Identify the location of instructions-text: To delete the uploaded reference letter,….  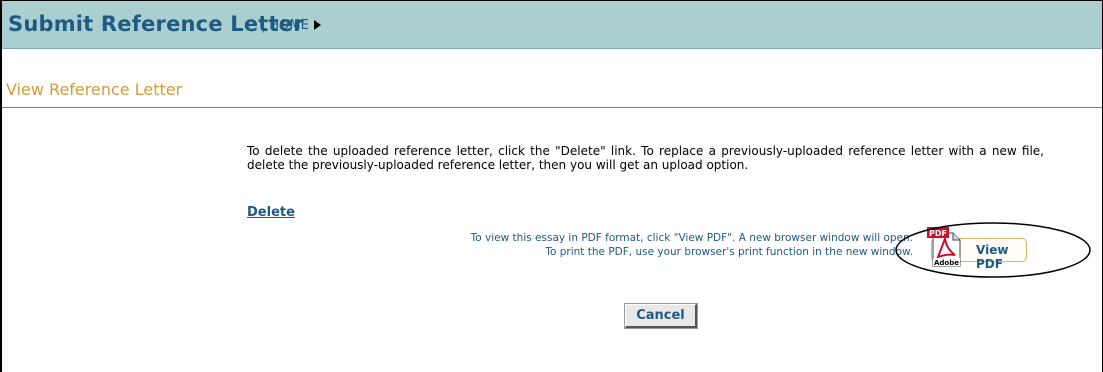
(645, 158).